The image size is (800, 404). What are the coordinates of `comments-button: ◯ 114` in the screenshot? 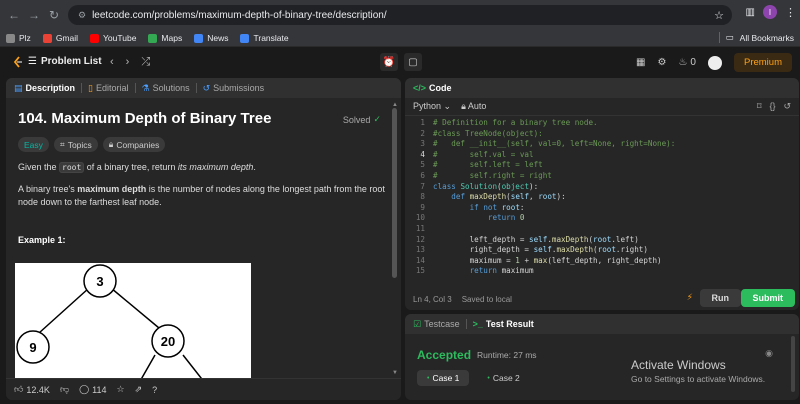 It's located at (92, 389).